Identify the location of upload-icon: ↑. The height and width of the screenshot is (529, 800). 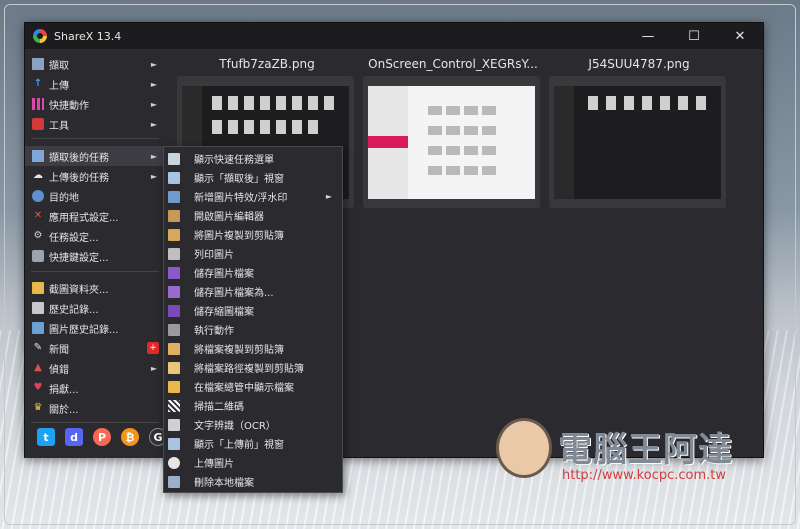
(38, 83).